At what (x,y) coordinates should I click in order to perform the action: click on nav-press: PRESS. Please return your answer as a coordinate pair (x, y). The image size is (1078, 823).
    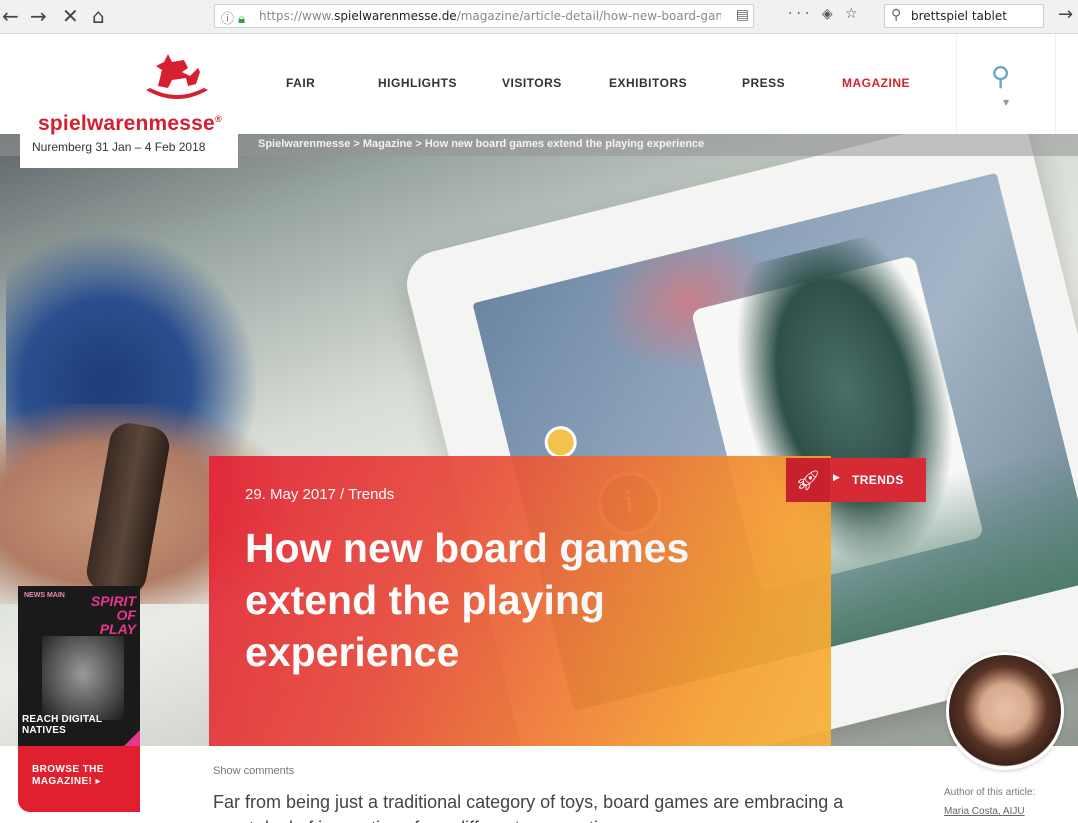
    Looking at the image, I should click on (763, 83).